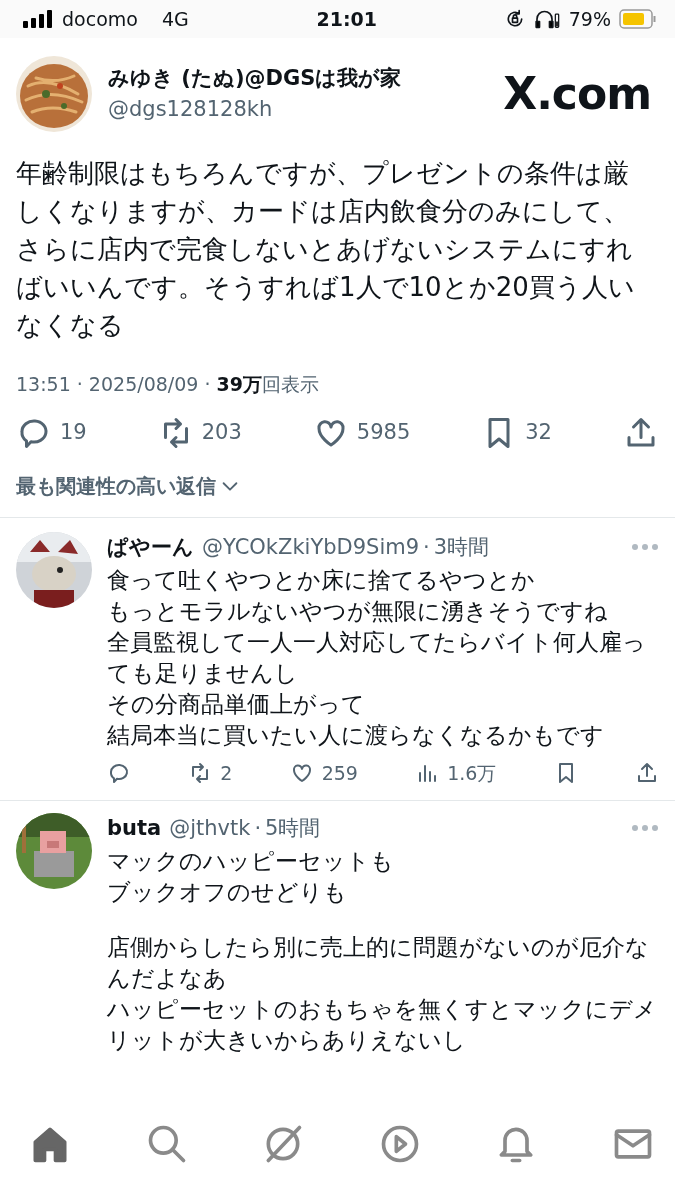 The height and width of the screenshot is (1200, 675). I want to click on reply-author-name: ぱやーん, so click(150, 547).